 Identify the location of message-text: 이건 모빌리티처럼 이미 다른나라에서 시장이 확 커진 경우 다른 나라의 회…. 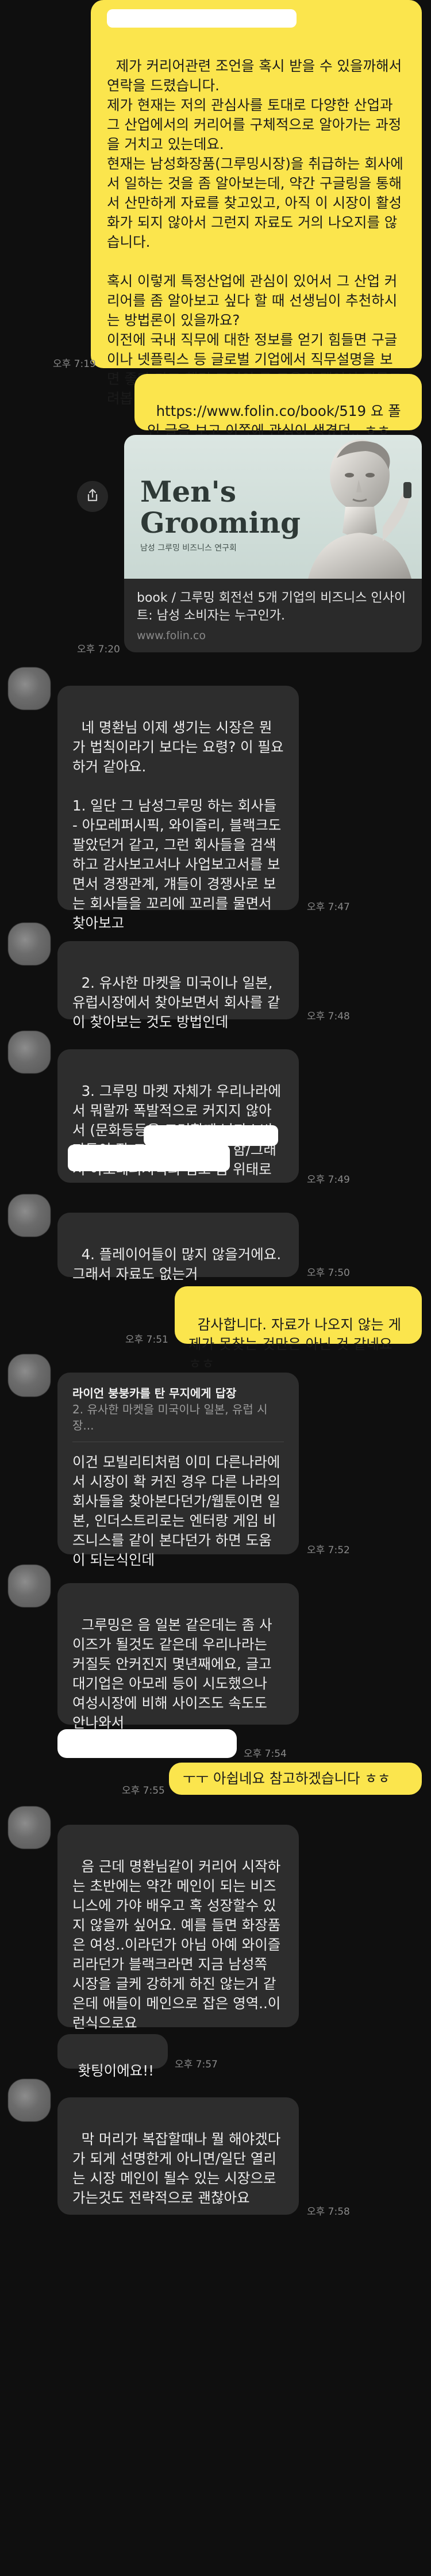
(179, 1511).